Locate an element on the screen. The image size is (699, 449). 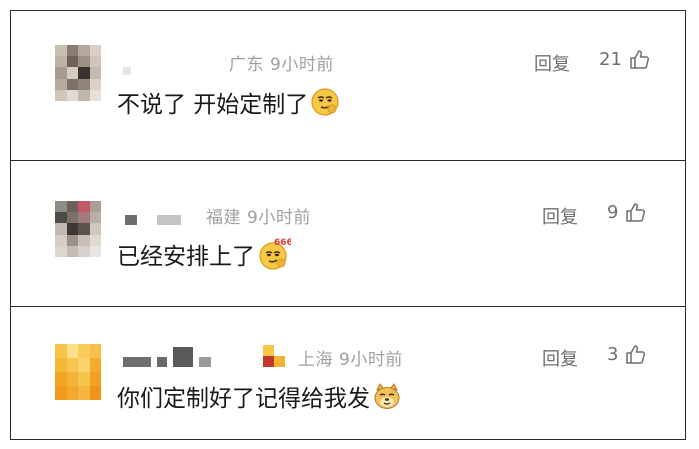
like-button: 3 is located at coordinates (626, 354).